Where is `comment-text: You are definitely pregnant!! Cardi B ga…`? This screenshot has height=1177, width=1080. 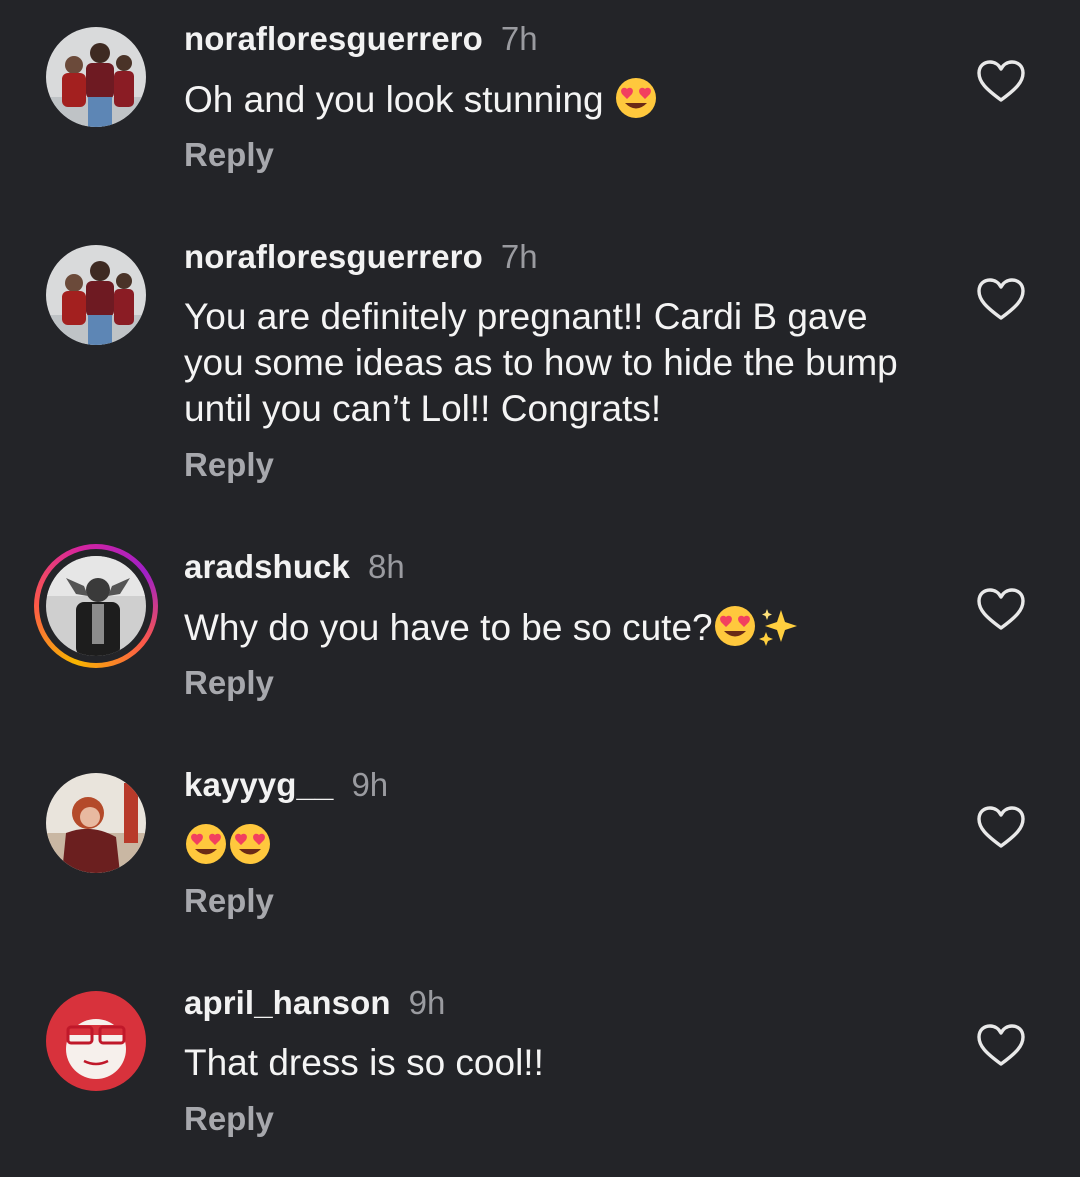 comment-text: You are definitely pregnant!! Cardi B ga… is located at coordinates (541, 362).